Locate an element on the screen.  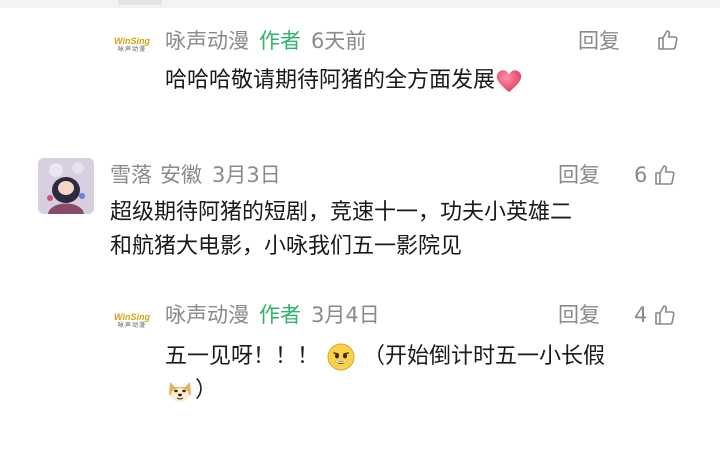
comment-meta: 咏声动漫 作者 3月4日 is located at coordinates (272, 315).